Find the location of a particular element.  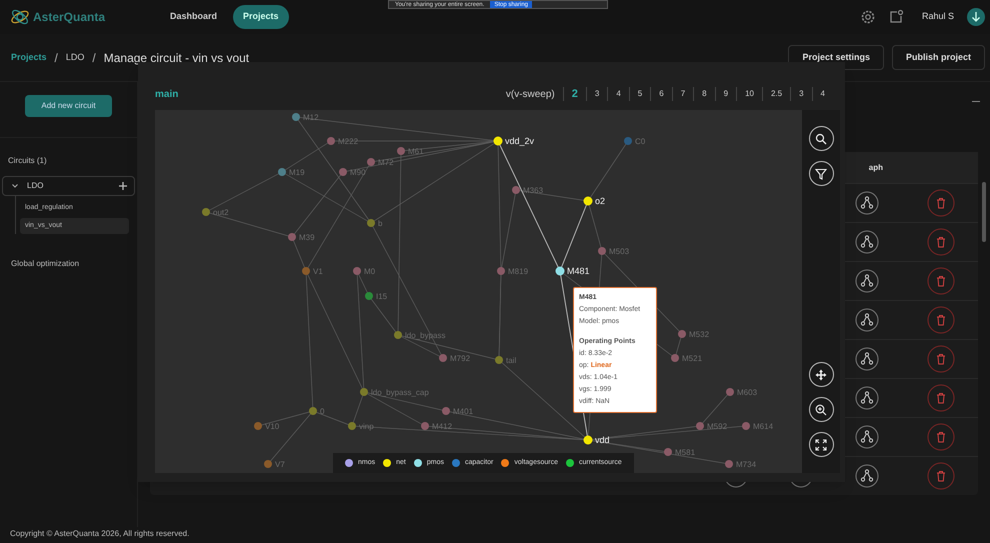

sidebar-link: Global optimization is located at coordinates (74, 264).